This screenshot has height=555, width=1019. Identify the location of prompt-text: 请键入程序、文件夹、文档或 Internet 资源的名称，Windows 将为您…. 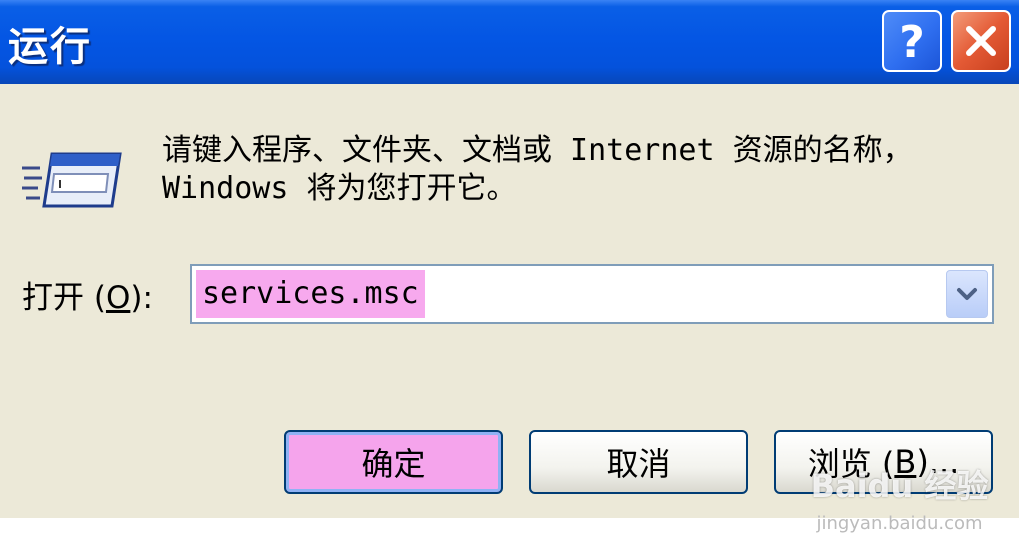
(537, 169).